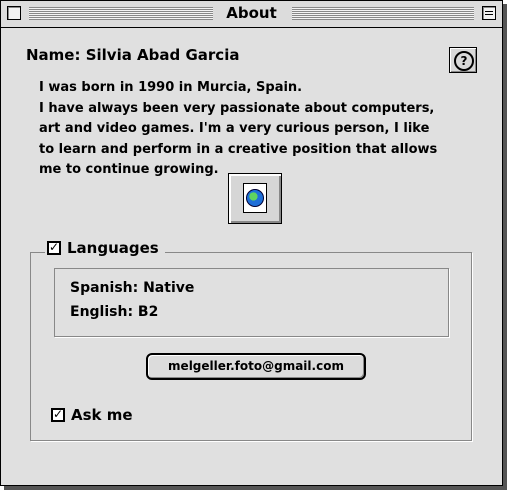 The height and width of the screenshot is (497, 519). Describe the element at coordinates (133, 55) in the screenshot. I see `name-label: Name: Silvia Abad Garcia` at that location.